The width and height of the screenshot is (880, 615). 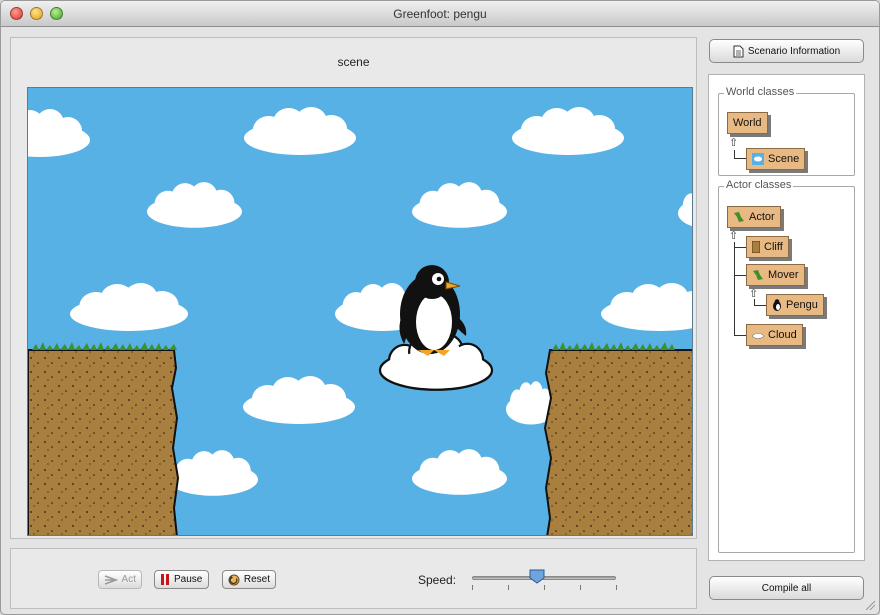 I want to click on scenario-information-button: Scenario Information, so click(x=786, y=51).